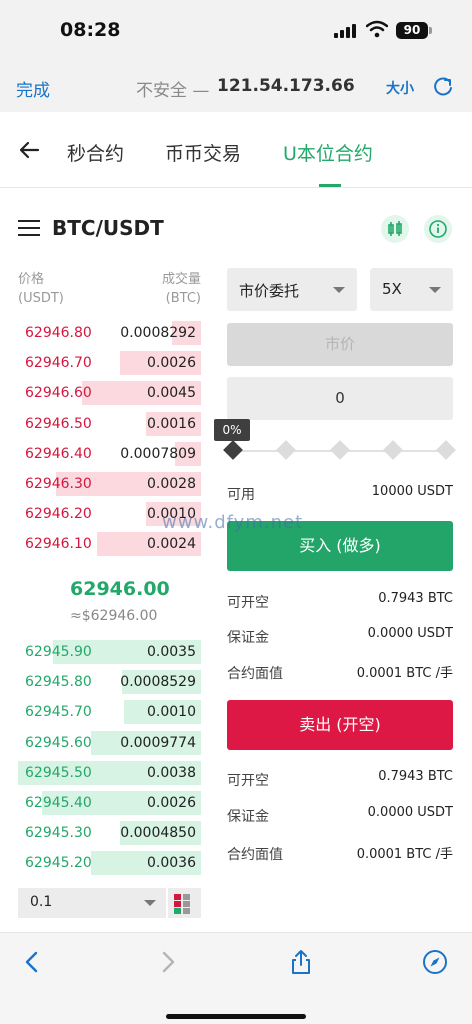  Describe the element at coordinates (109, 393) in the screenshot. I see `ask-row: 62946.60 0.0045` at that location.